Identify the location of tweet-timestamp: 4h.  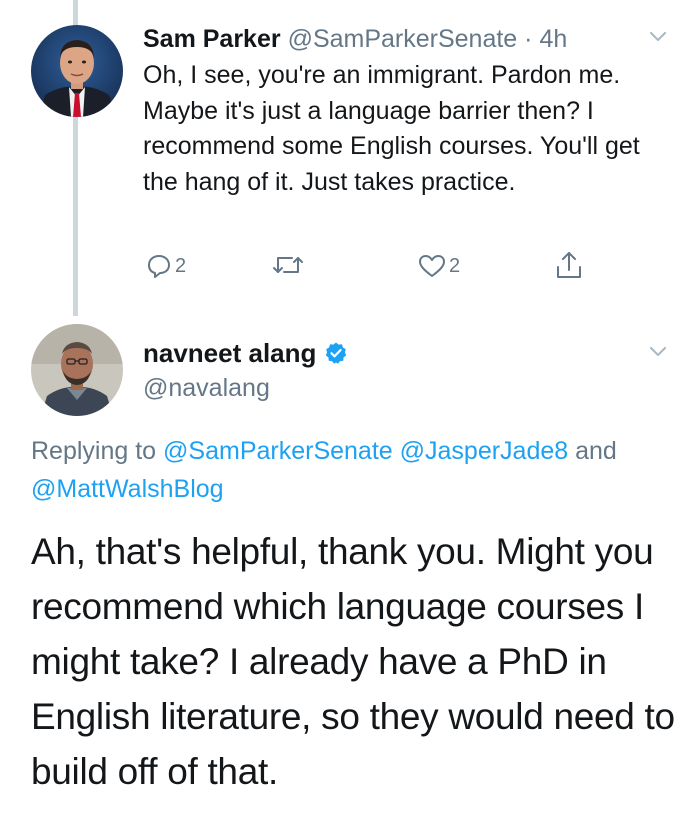
(553, 39).